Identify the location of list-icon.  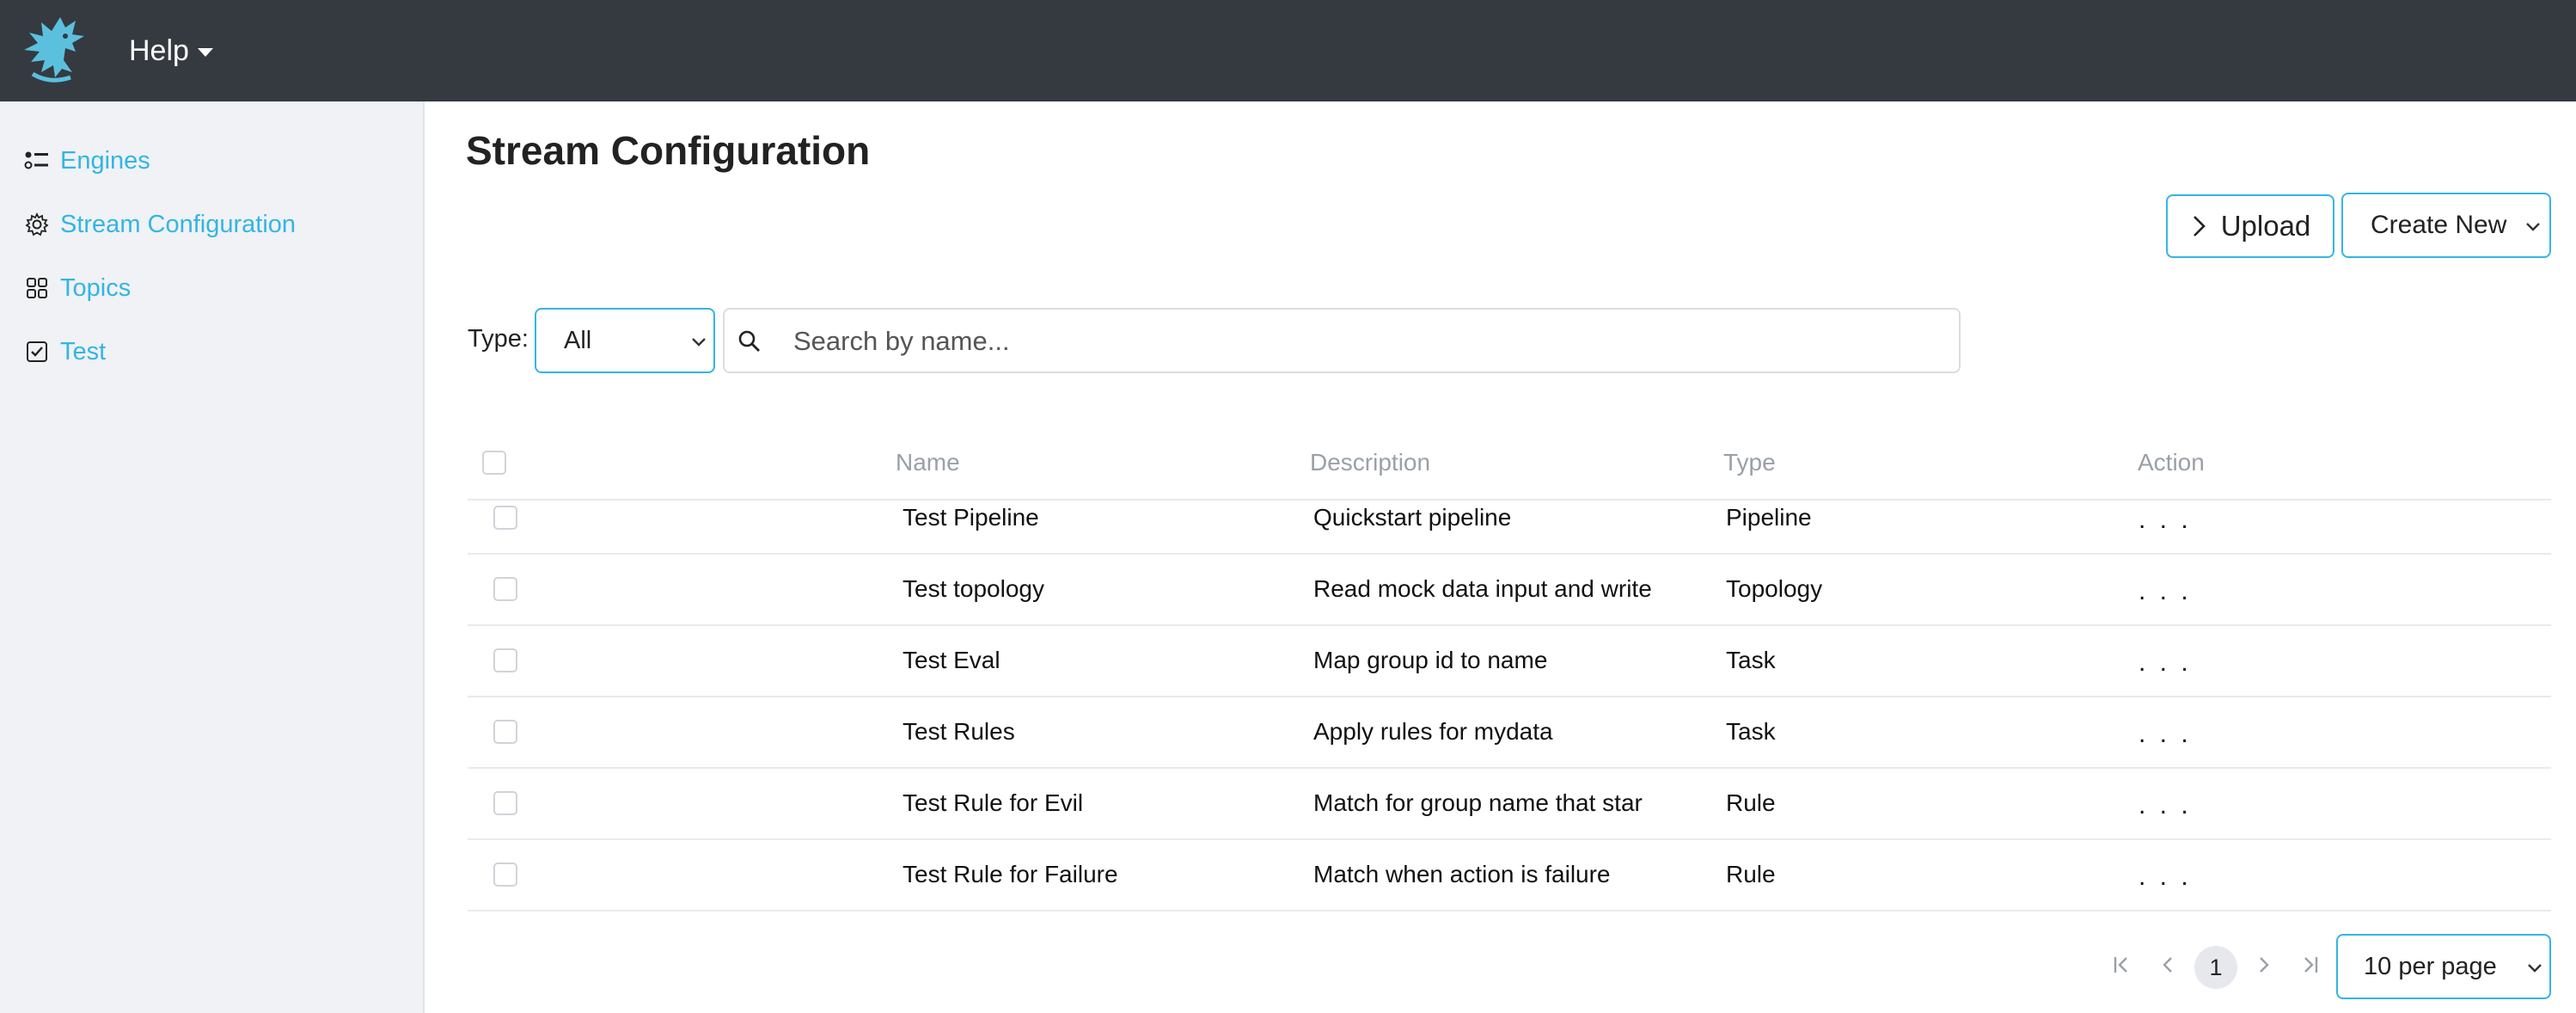
(36, 160).